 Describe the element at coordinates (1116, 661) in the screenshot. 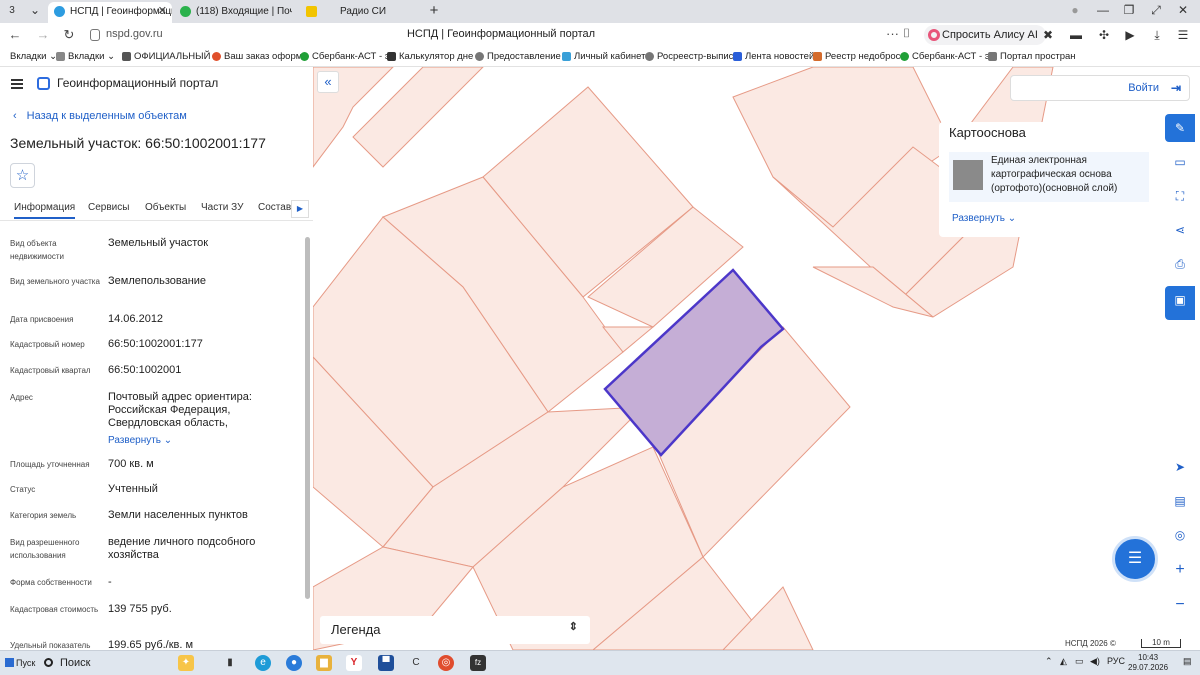

I see `language-indicator: РУС` at that location.